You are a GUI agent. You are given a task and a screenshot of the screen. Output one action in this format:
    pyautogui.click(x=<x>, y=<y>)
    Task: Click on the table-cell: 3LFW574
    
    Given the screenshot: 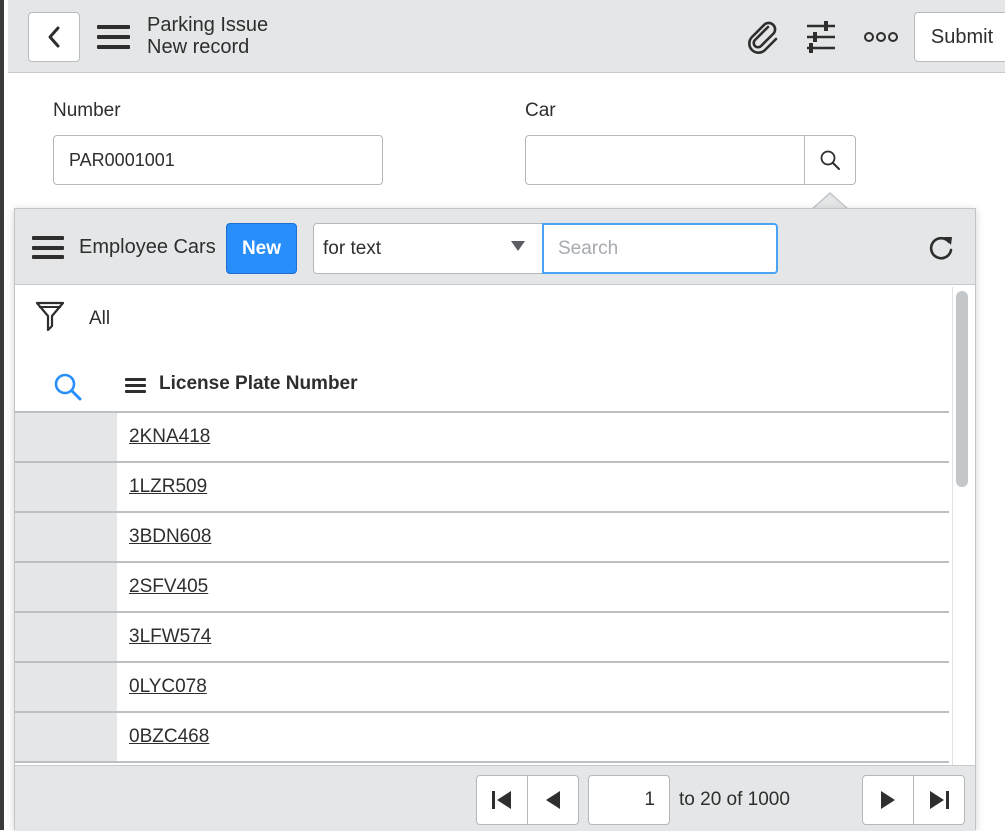 What is the action you would take?
    pyautogui.click(x=533, y=637)
    